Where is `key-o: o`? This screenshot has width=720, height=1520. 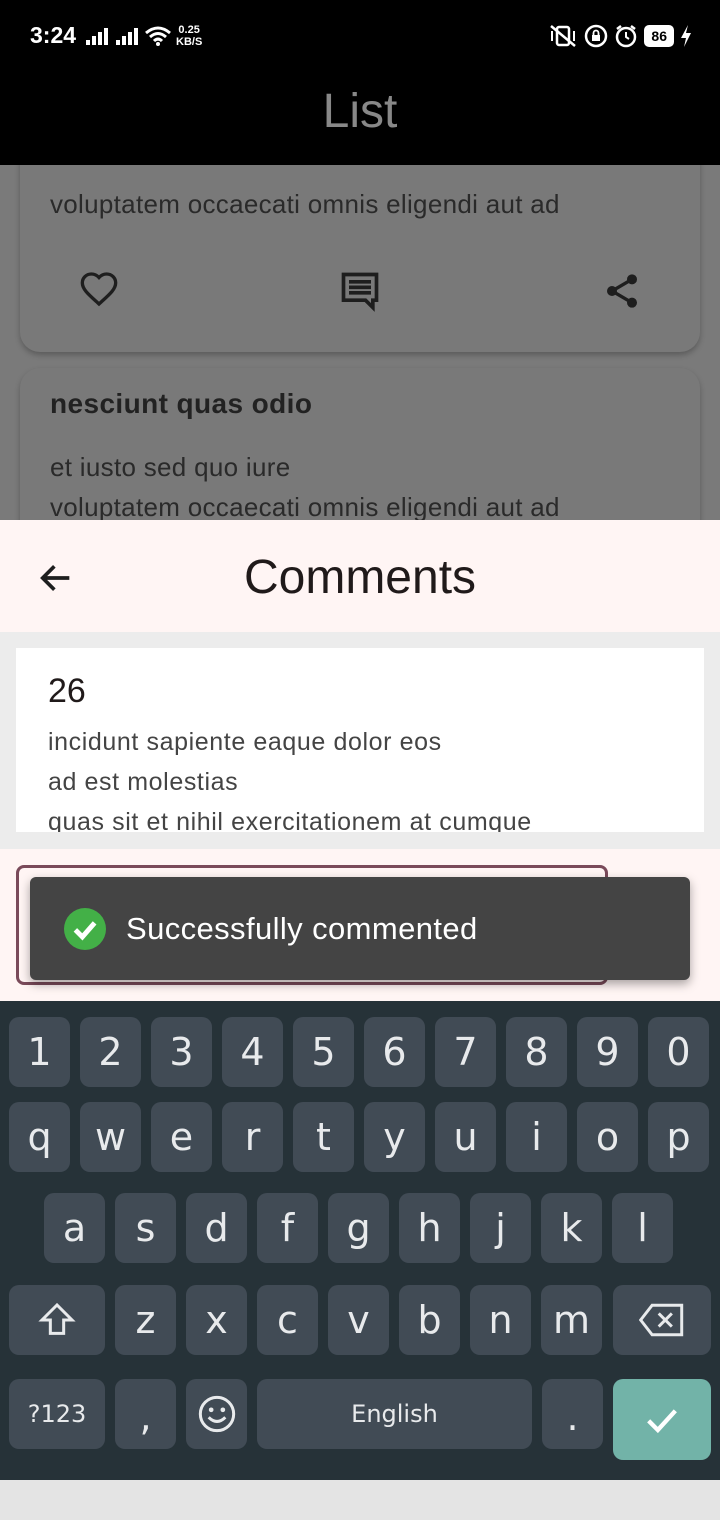
key-o: o is located at coordinates (607, 1137).